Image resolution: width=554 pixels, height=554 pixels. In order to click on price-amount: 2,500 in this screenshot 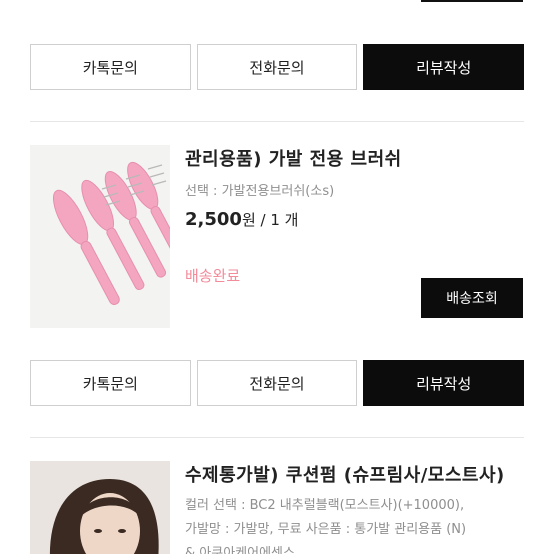, I will do `click(213, 219)`.